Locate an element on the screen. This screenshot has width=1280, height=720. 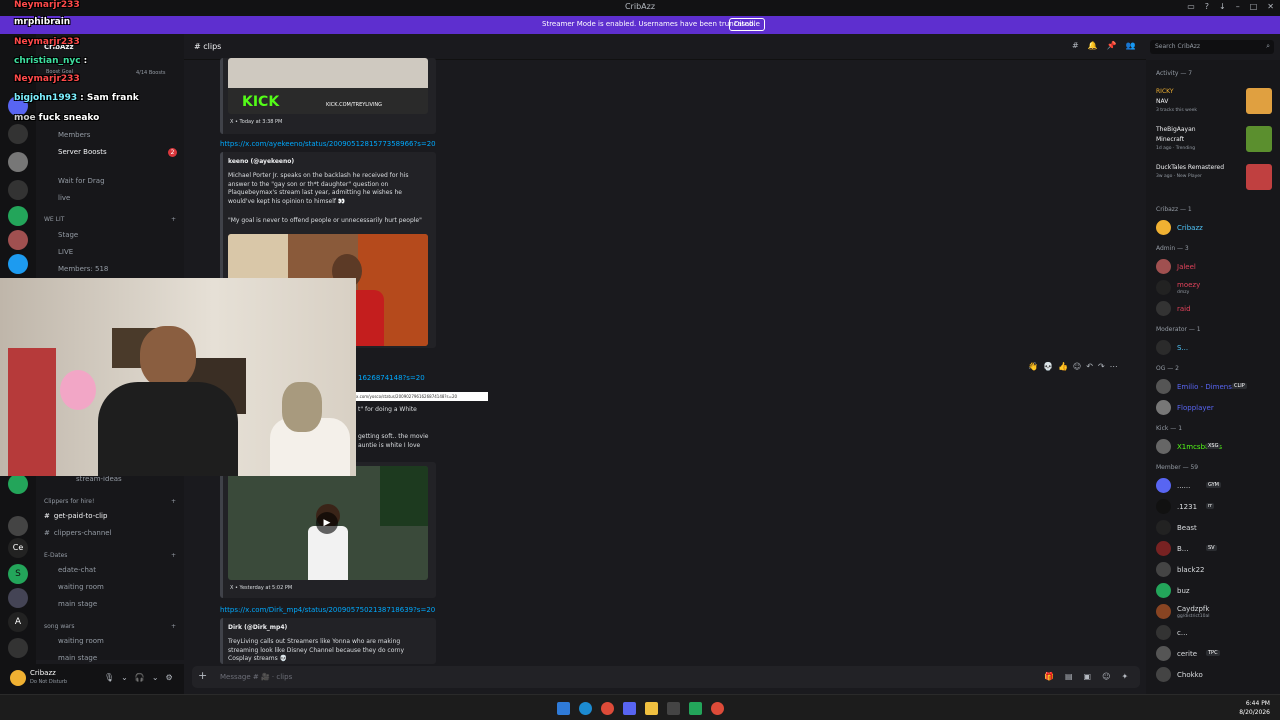
more-icon: ⋯ is located at coordinates (1114, 366).